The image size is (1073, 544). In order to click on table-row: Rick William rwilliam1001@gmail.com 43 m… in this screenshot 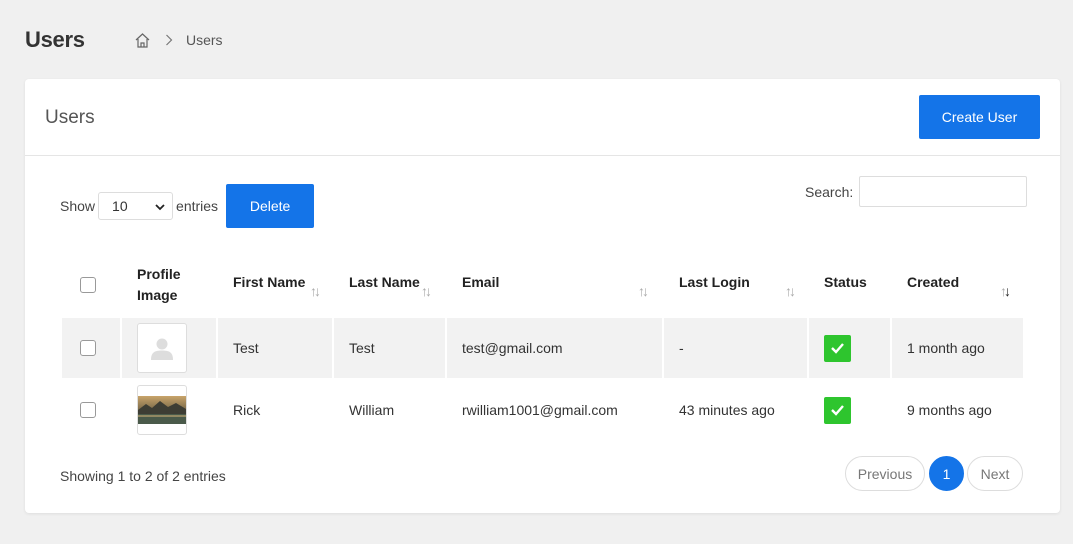, I will do `click(542, 410)`.